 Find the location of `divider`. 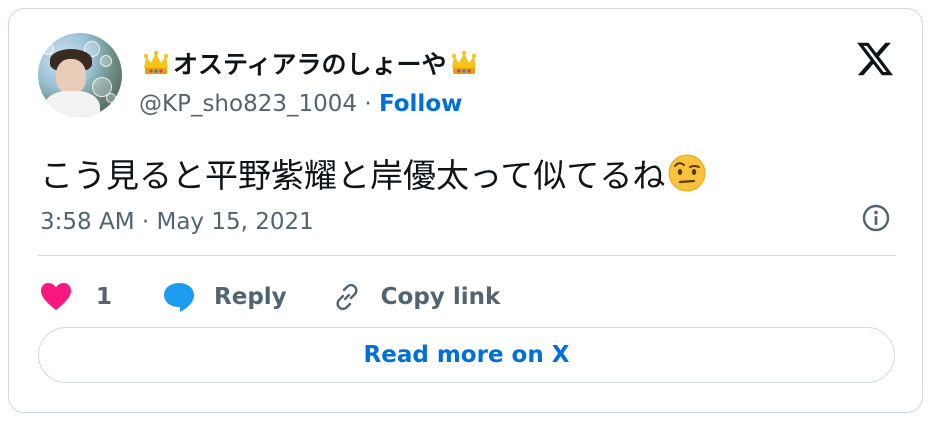

divider is located at coordinates (466, 255).